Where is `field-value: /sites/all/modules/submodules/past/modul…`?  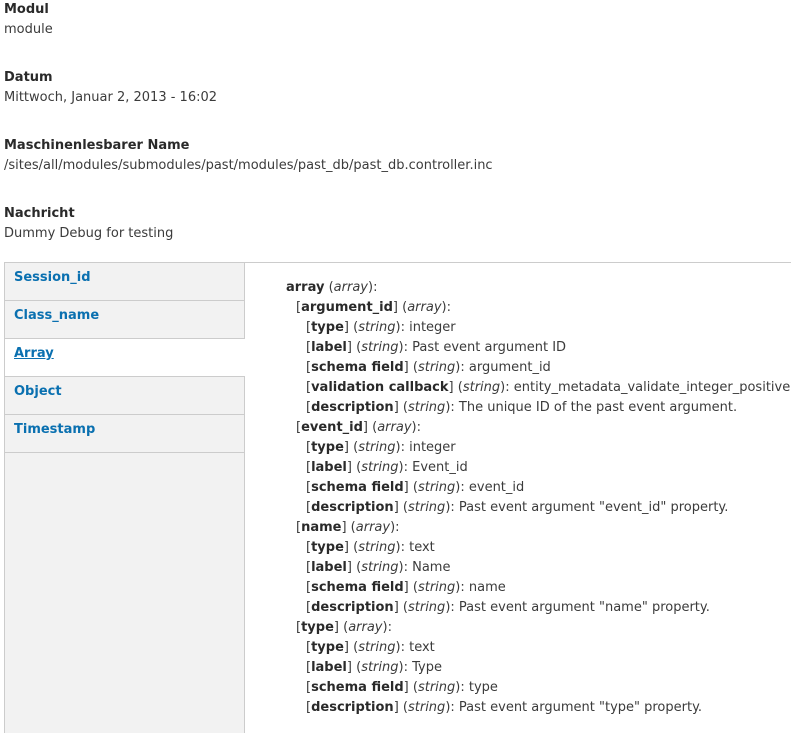
field-value: /sites/all/modules/submodules/past/modul… is located at coordinates (248, 165).